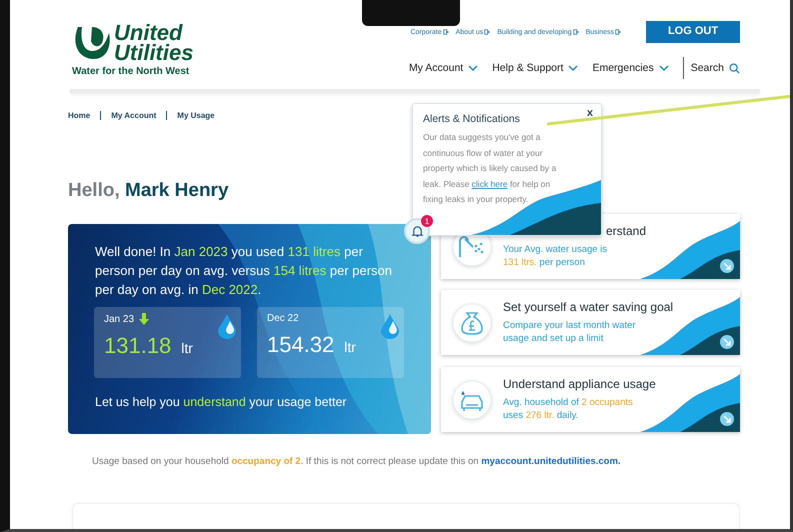  I want to click on occupancy-note: Usage based on your household occupancy of 2. If this is not correct please update this on myaccount.unitedutilities.com., so click(357, 461).